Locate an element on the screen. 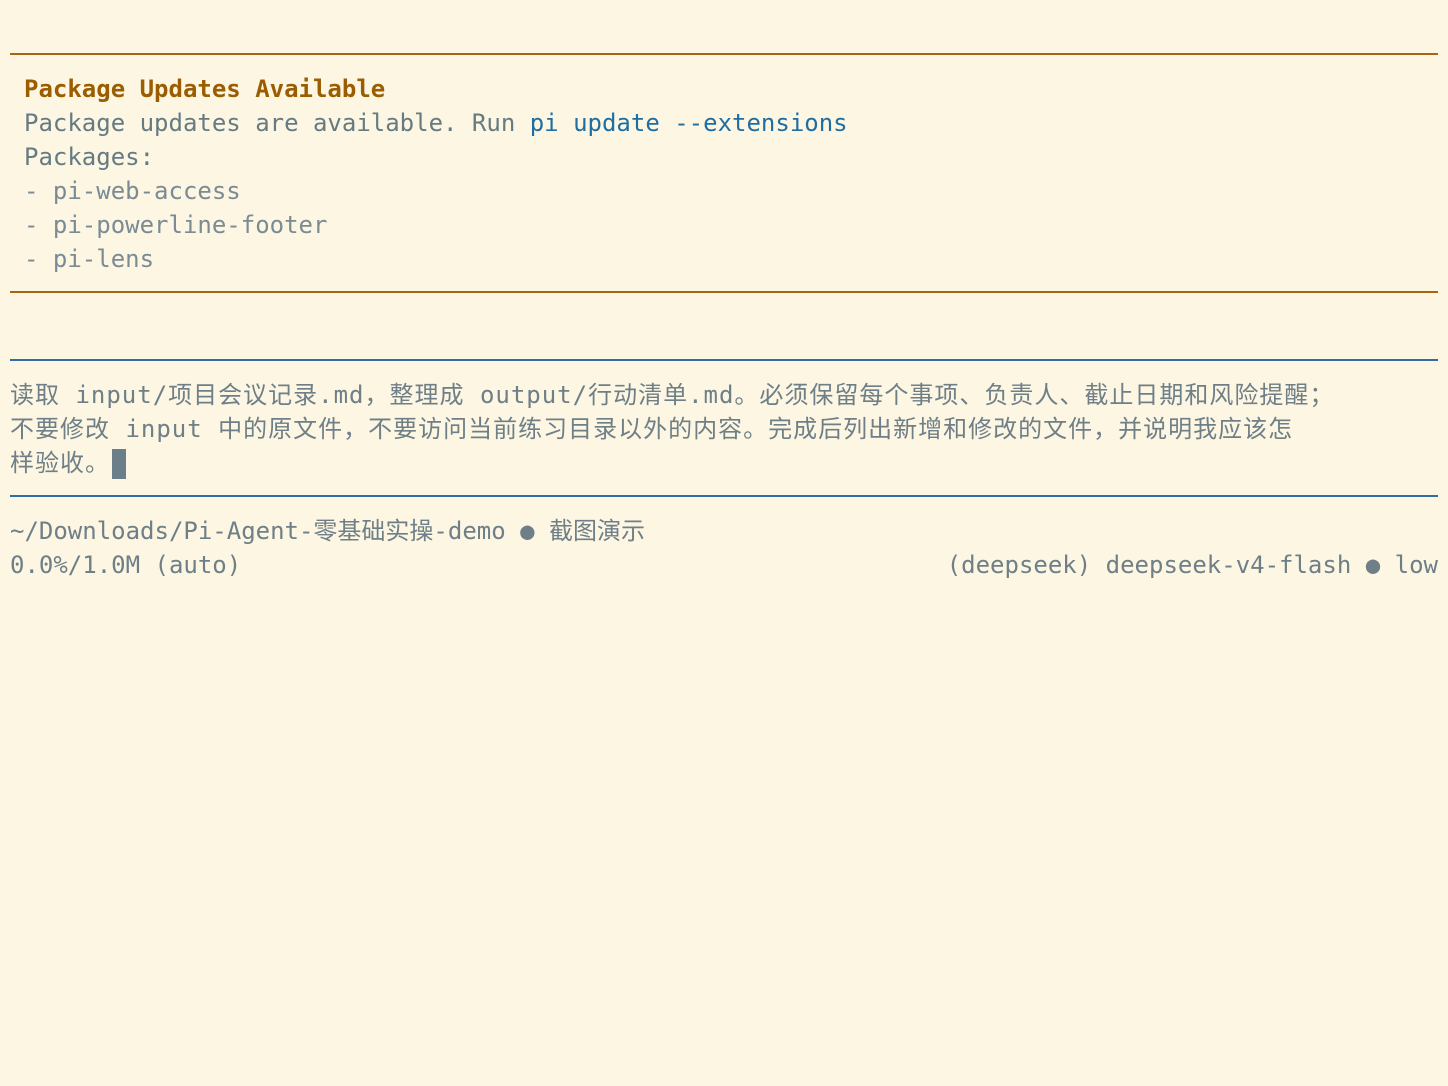 The width and height of the screenshot is (1448, 1086). text-cursor is located at coordinates (119, 464).